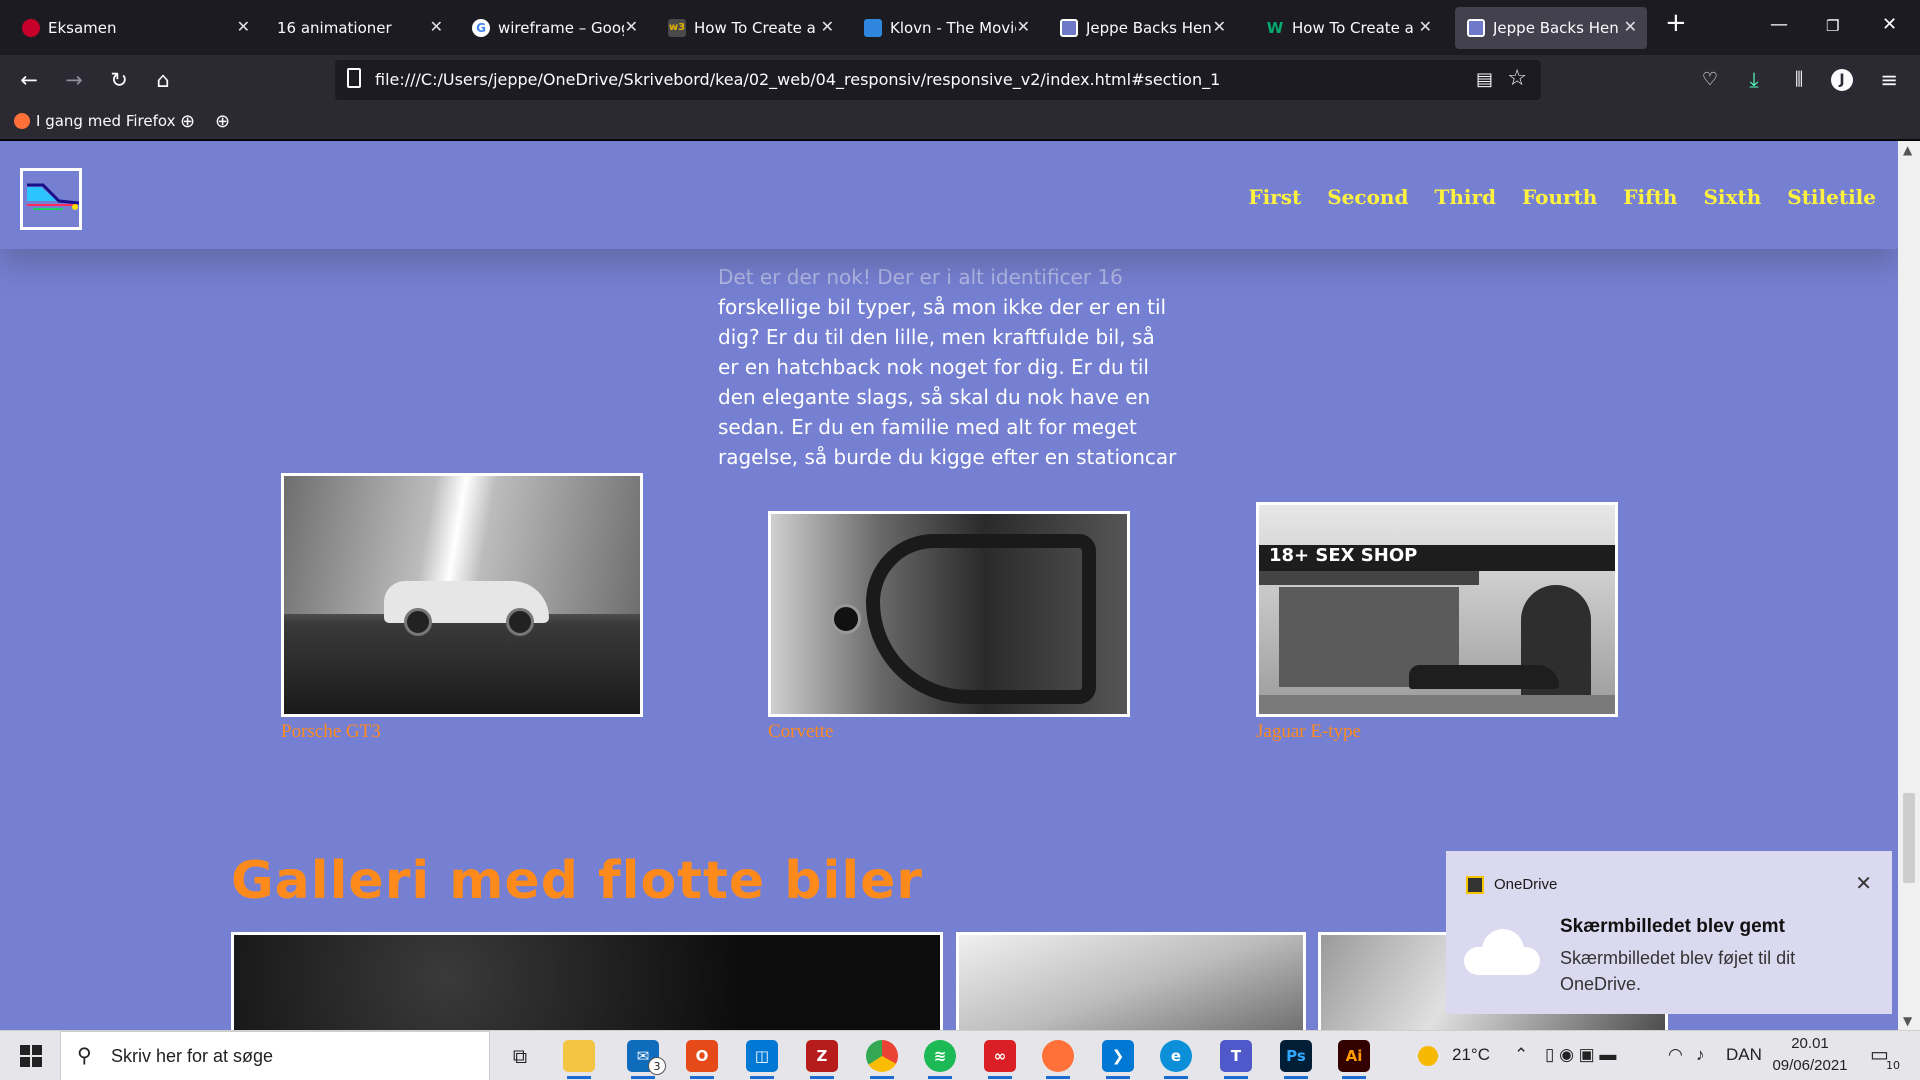 This screenshot has height=1080, width=1920. Describe the element at coordinates (1437, 609) in the screenshot. I see `jaguar-image: 18+ SEX SHOP` at that location.